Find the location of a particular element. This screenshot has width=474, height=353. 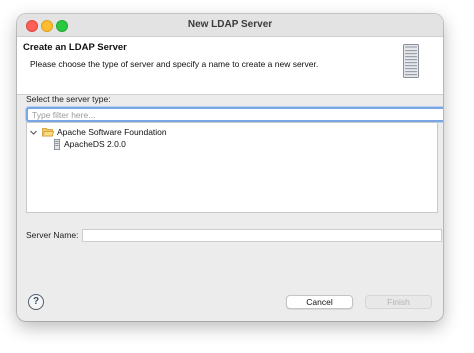

title-bar: New LDAP Server is located at coordinates (230, 25).